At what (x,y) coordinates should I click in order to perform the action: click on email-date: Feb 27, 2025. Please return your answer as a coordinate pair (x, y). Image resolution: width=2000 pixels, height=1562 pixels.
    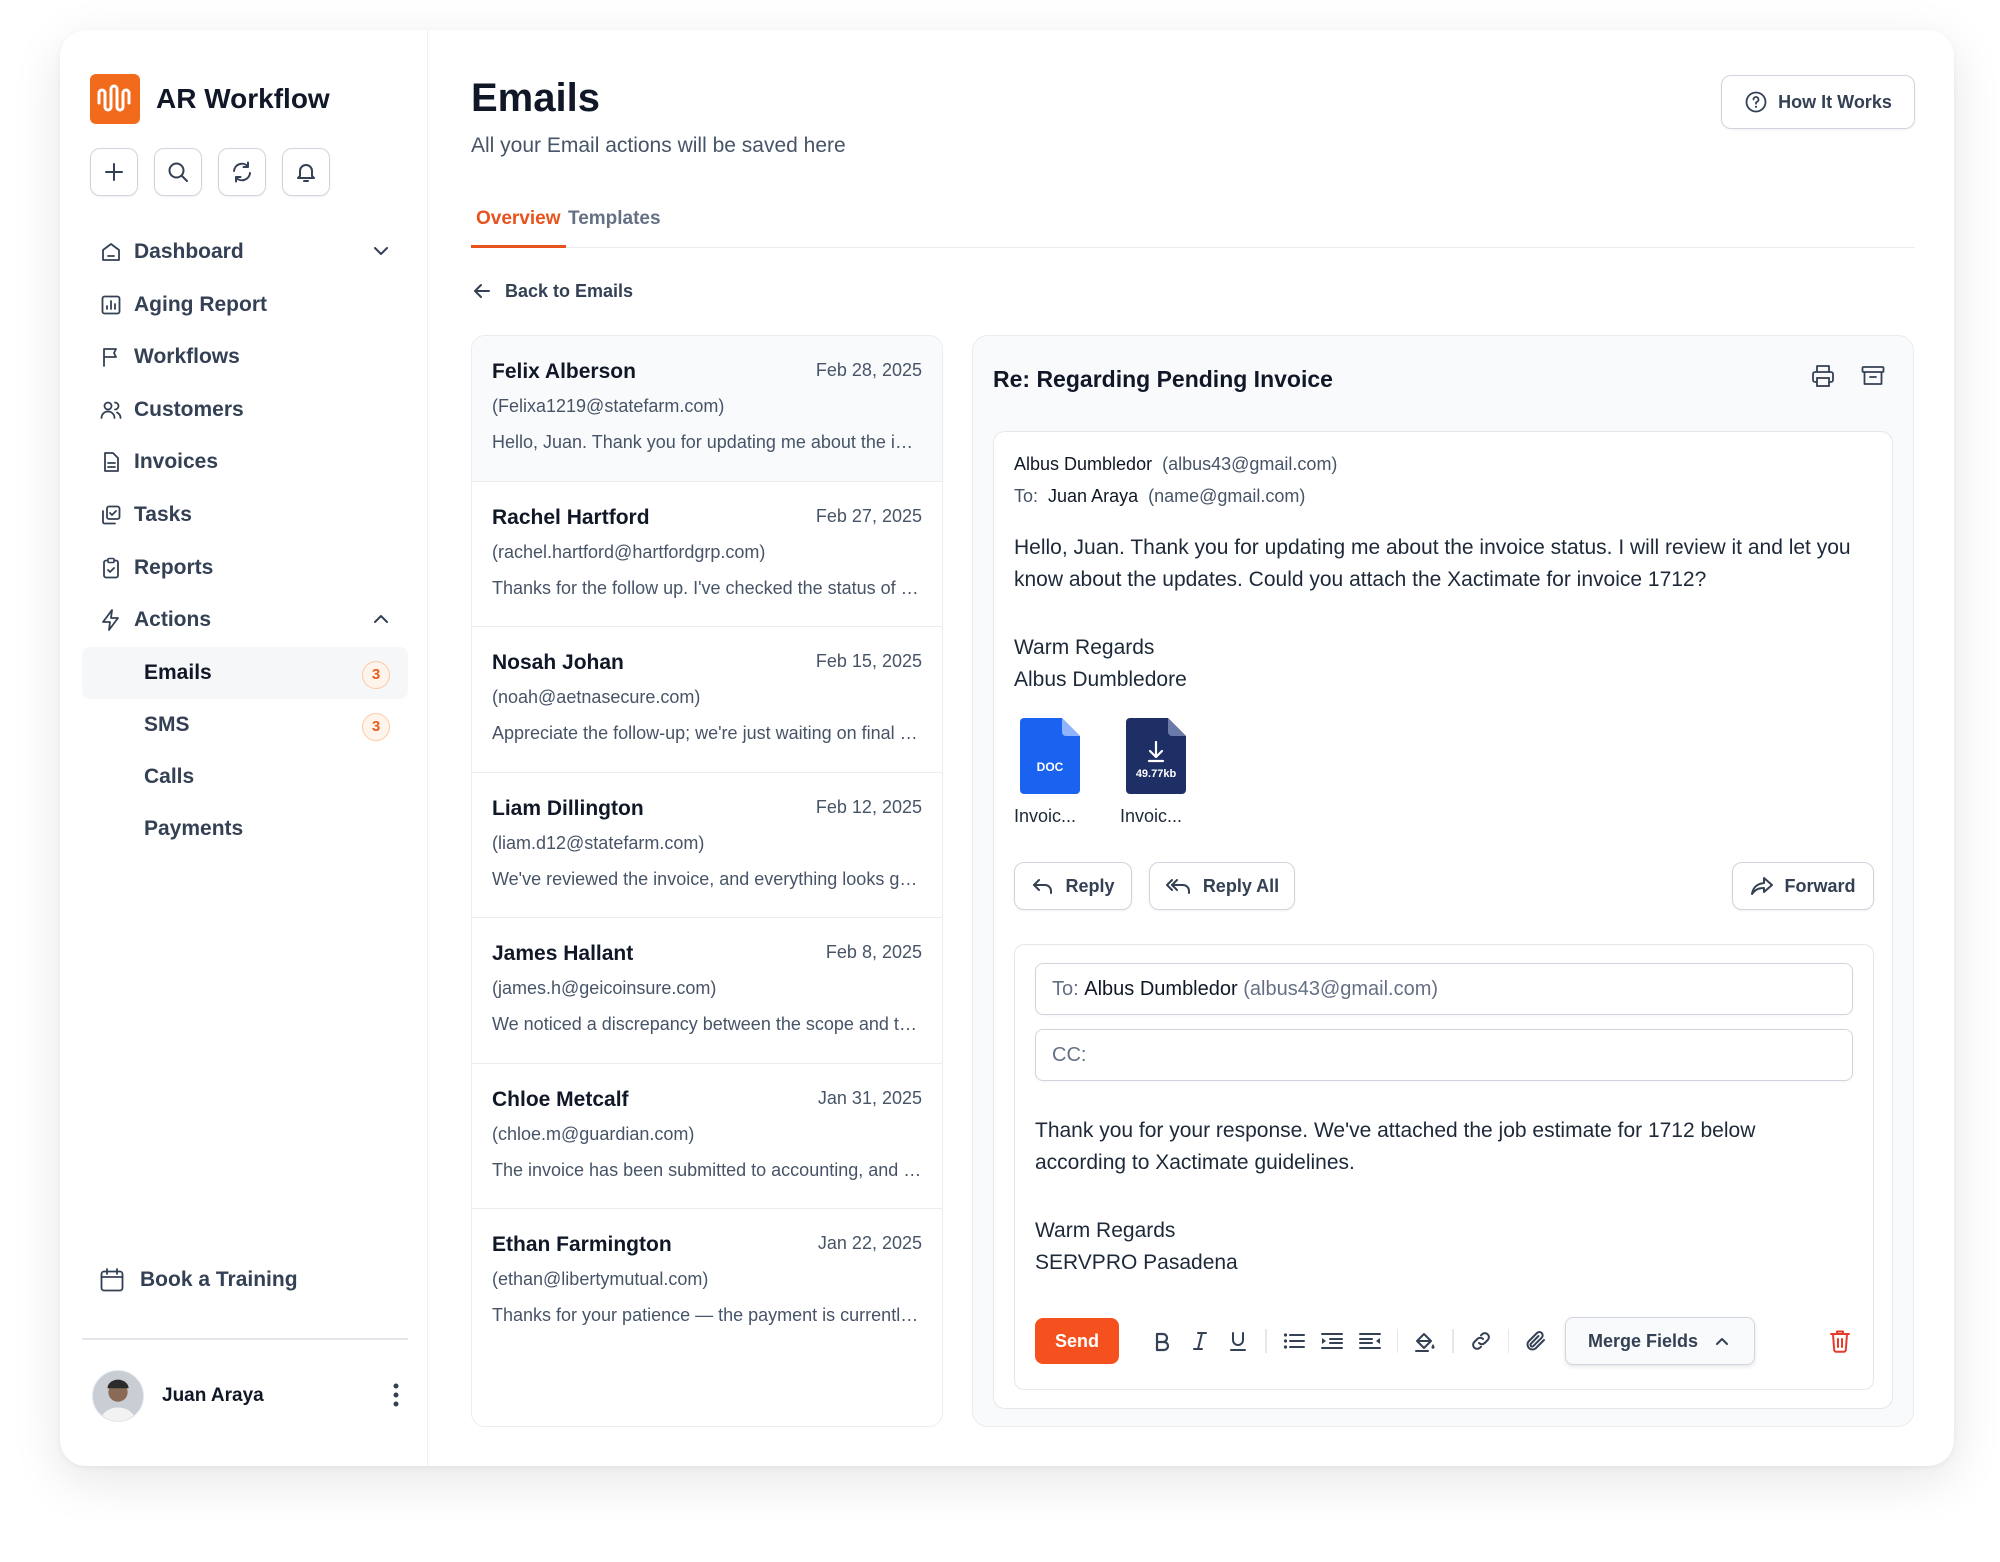
    Looking at the image, I should click on (868, 515).